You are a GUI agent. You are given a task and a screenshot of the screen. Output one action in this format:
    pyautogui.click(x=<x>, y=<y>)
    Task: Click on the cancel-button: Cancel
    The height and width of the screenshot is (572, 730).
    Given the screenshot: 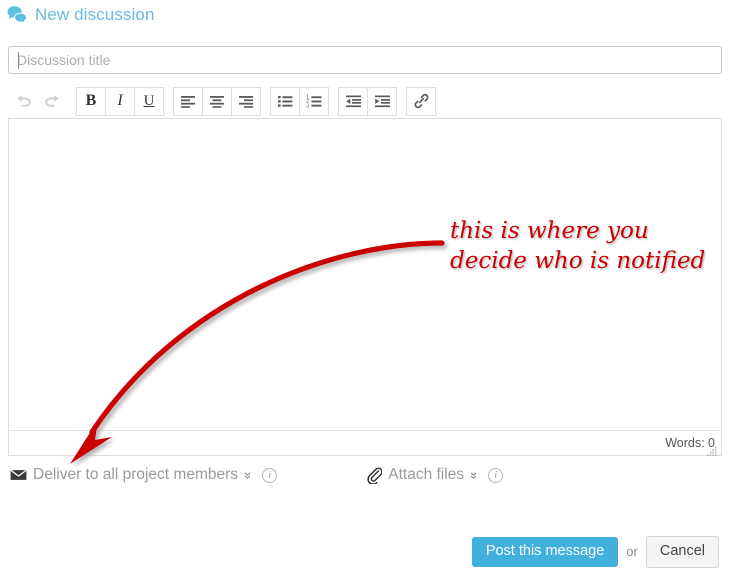 What is the action you would take?
    pyautogui.click(x=682, y=552)
    